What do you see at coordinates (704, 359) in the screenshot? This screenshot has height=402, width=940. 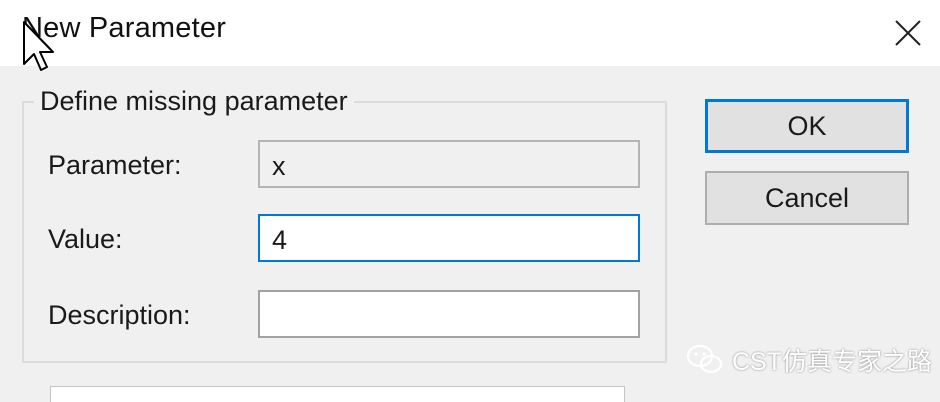 I see `wechat-icon` at bounding box center [704, 359].